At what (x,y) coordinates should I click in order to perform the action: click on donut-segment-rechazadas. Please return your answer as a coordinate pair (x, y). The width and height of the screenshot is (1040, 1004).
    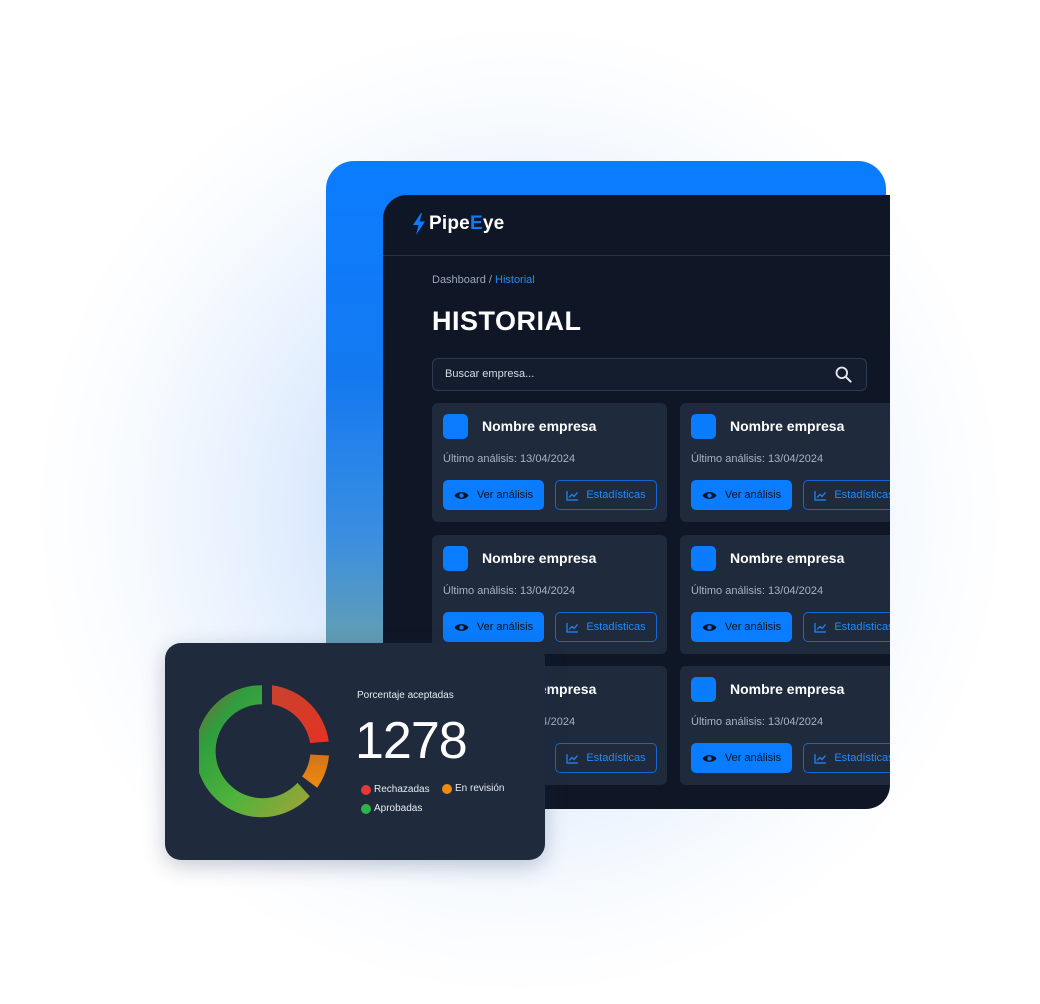
    Looking at the image, I should click on (300, 714).